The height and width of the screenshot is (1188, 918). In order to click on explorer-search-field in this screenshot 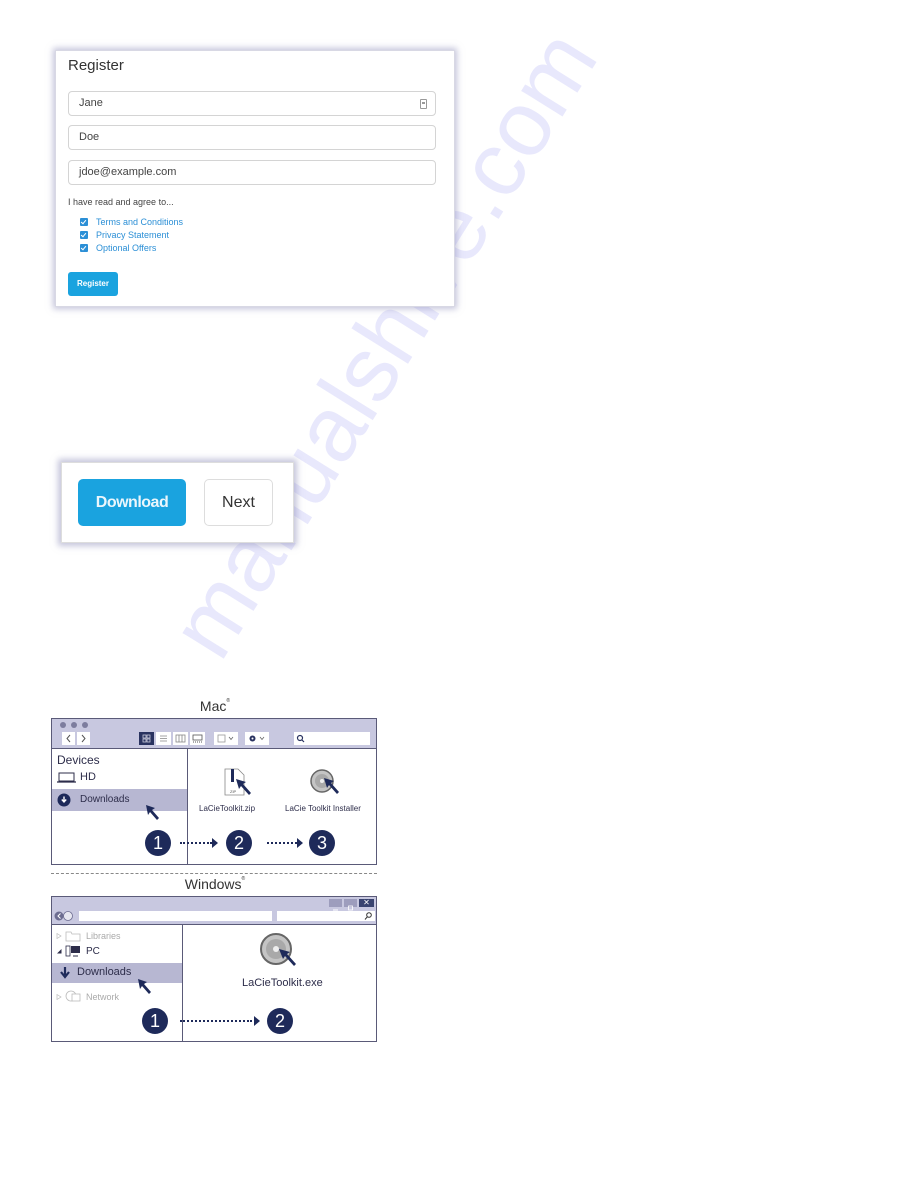, I will do `click(326, 916)`.